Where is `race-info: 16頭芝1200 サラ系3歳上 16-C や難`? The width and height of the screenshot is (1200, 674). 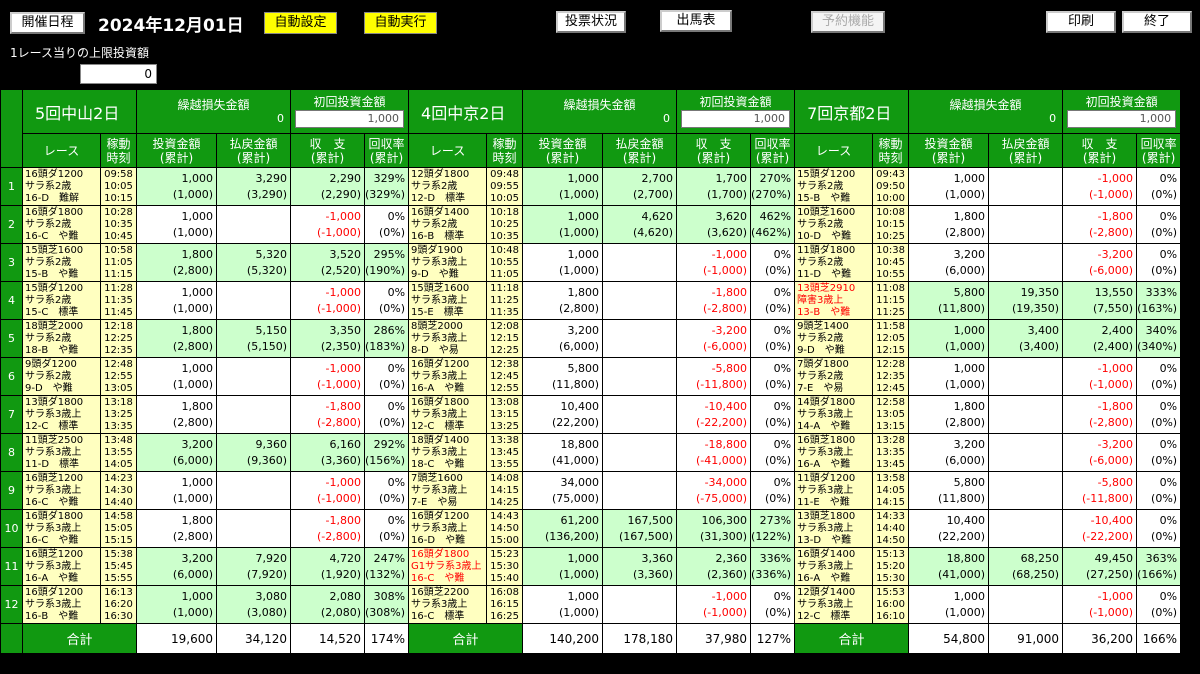
race-info: 16頭芝1200 サラ系3歳上 16-C や難 is located at coordinates (61, 490).